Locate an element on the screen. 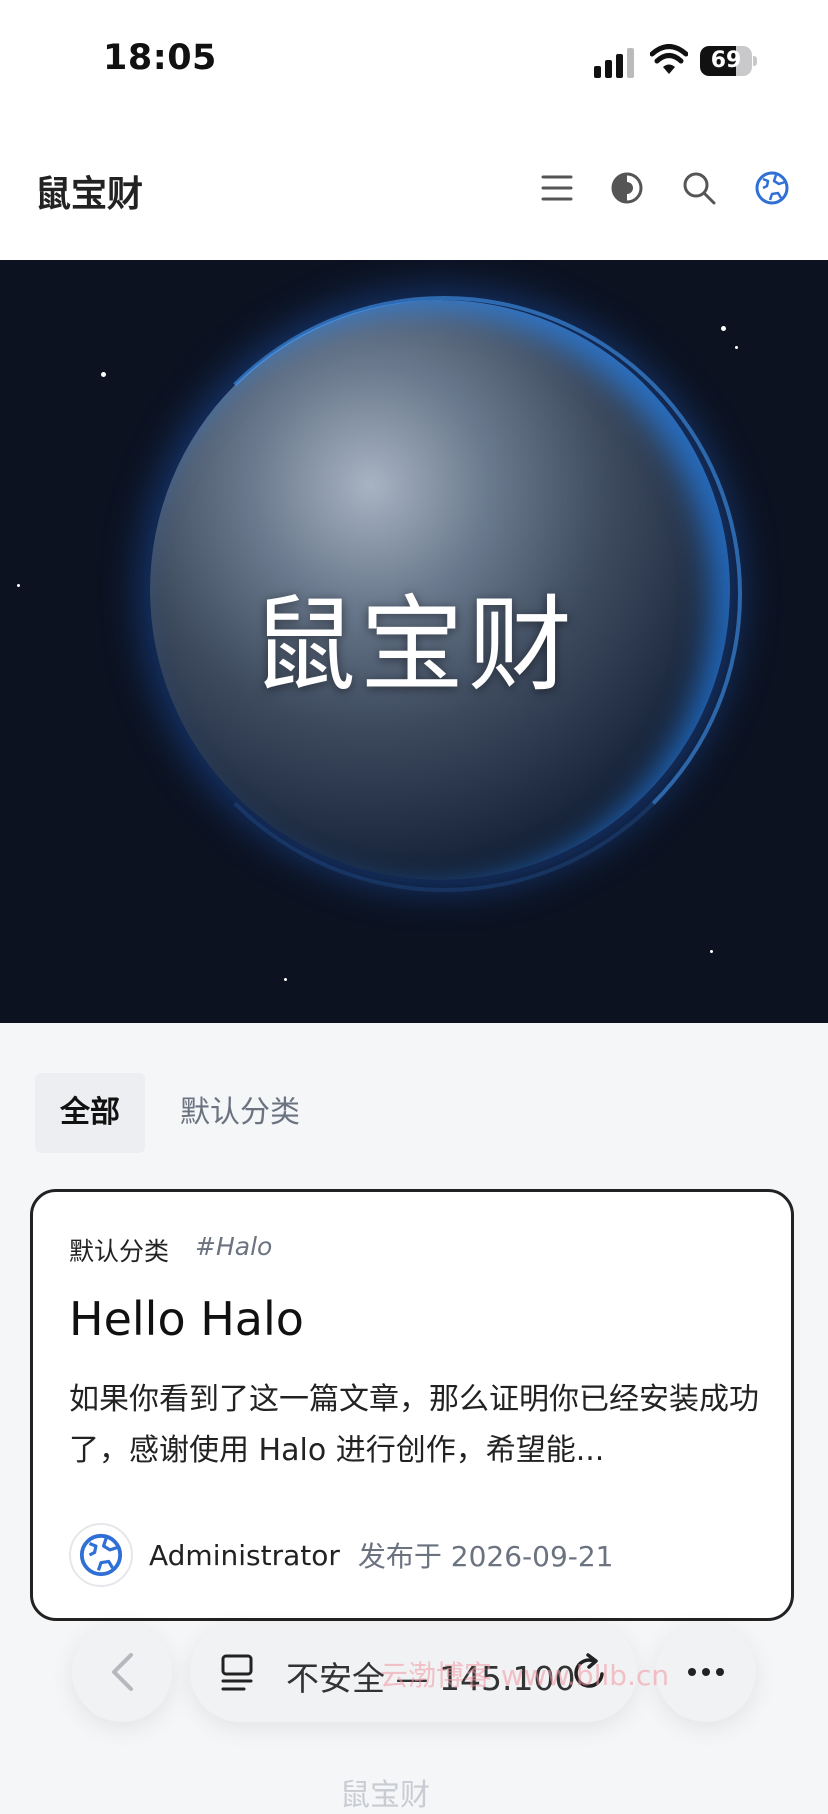 The height and width of the screenshot is (1814, 828). post-tag: #Halo is located at coordinates (233, 1250).